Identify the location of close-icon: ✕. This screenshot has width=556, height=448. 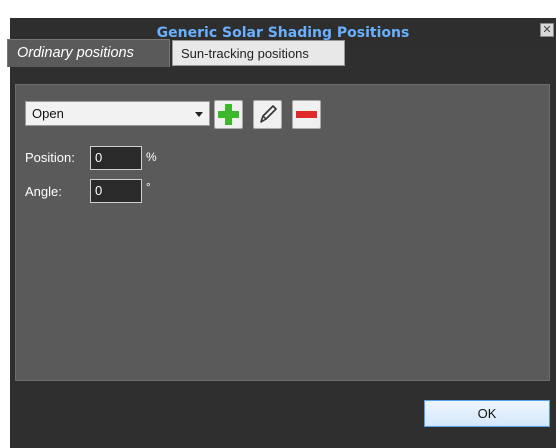
(547, 29).